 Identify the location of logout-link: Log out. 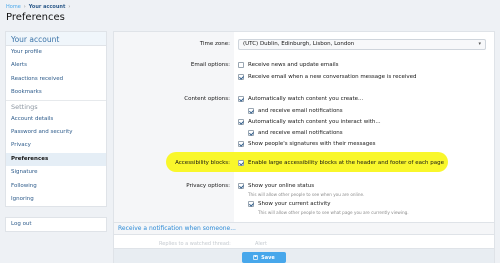
(56, 224).